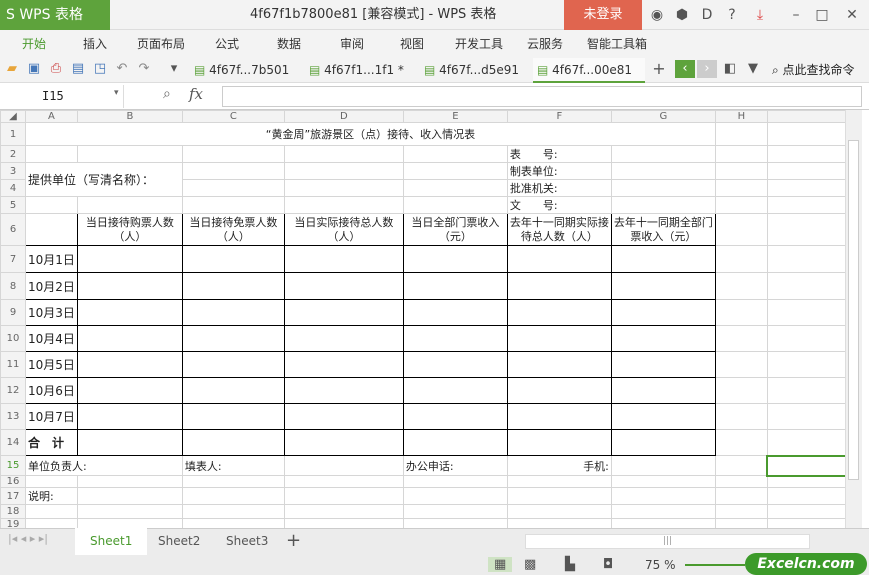 The image size is (869, 575). What do you see at coordinates (51, 442) in the screenshot?
I see `cell: 合 计` at bounding box center [51, 442].